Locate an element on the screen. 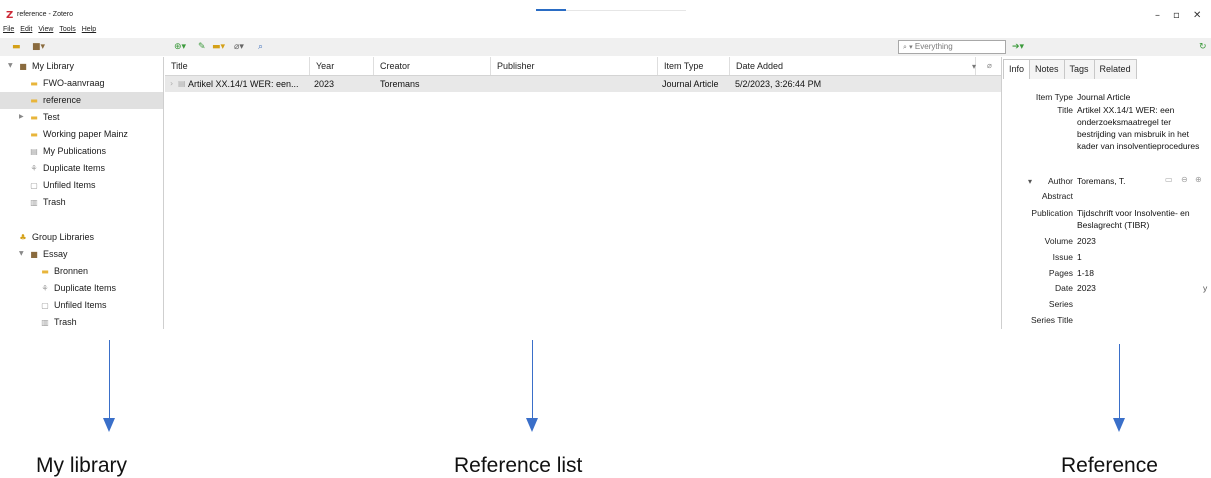  locate-icon: ➔▾ is located at coordinates (1018, 47).